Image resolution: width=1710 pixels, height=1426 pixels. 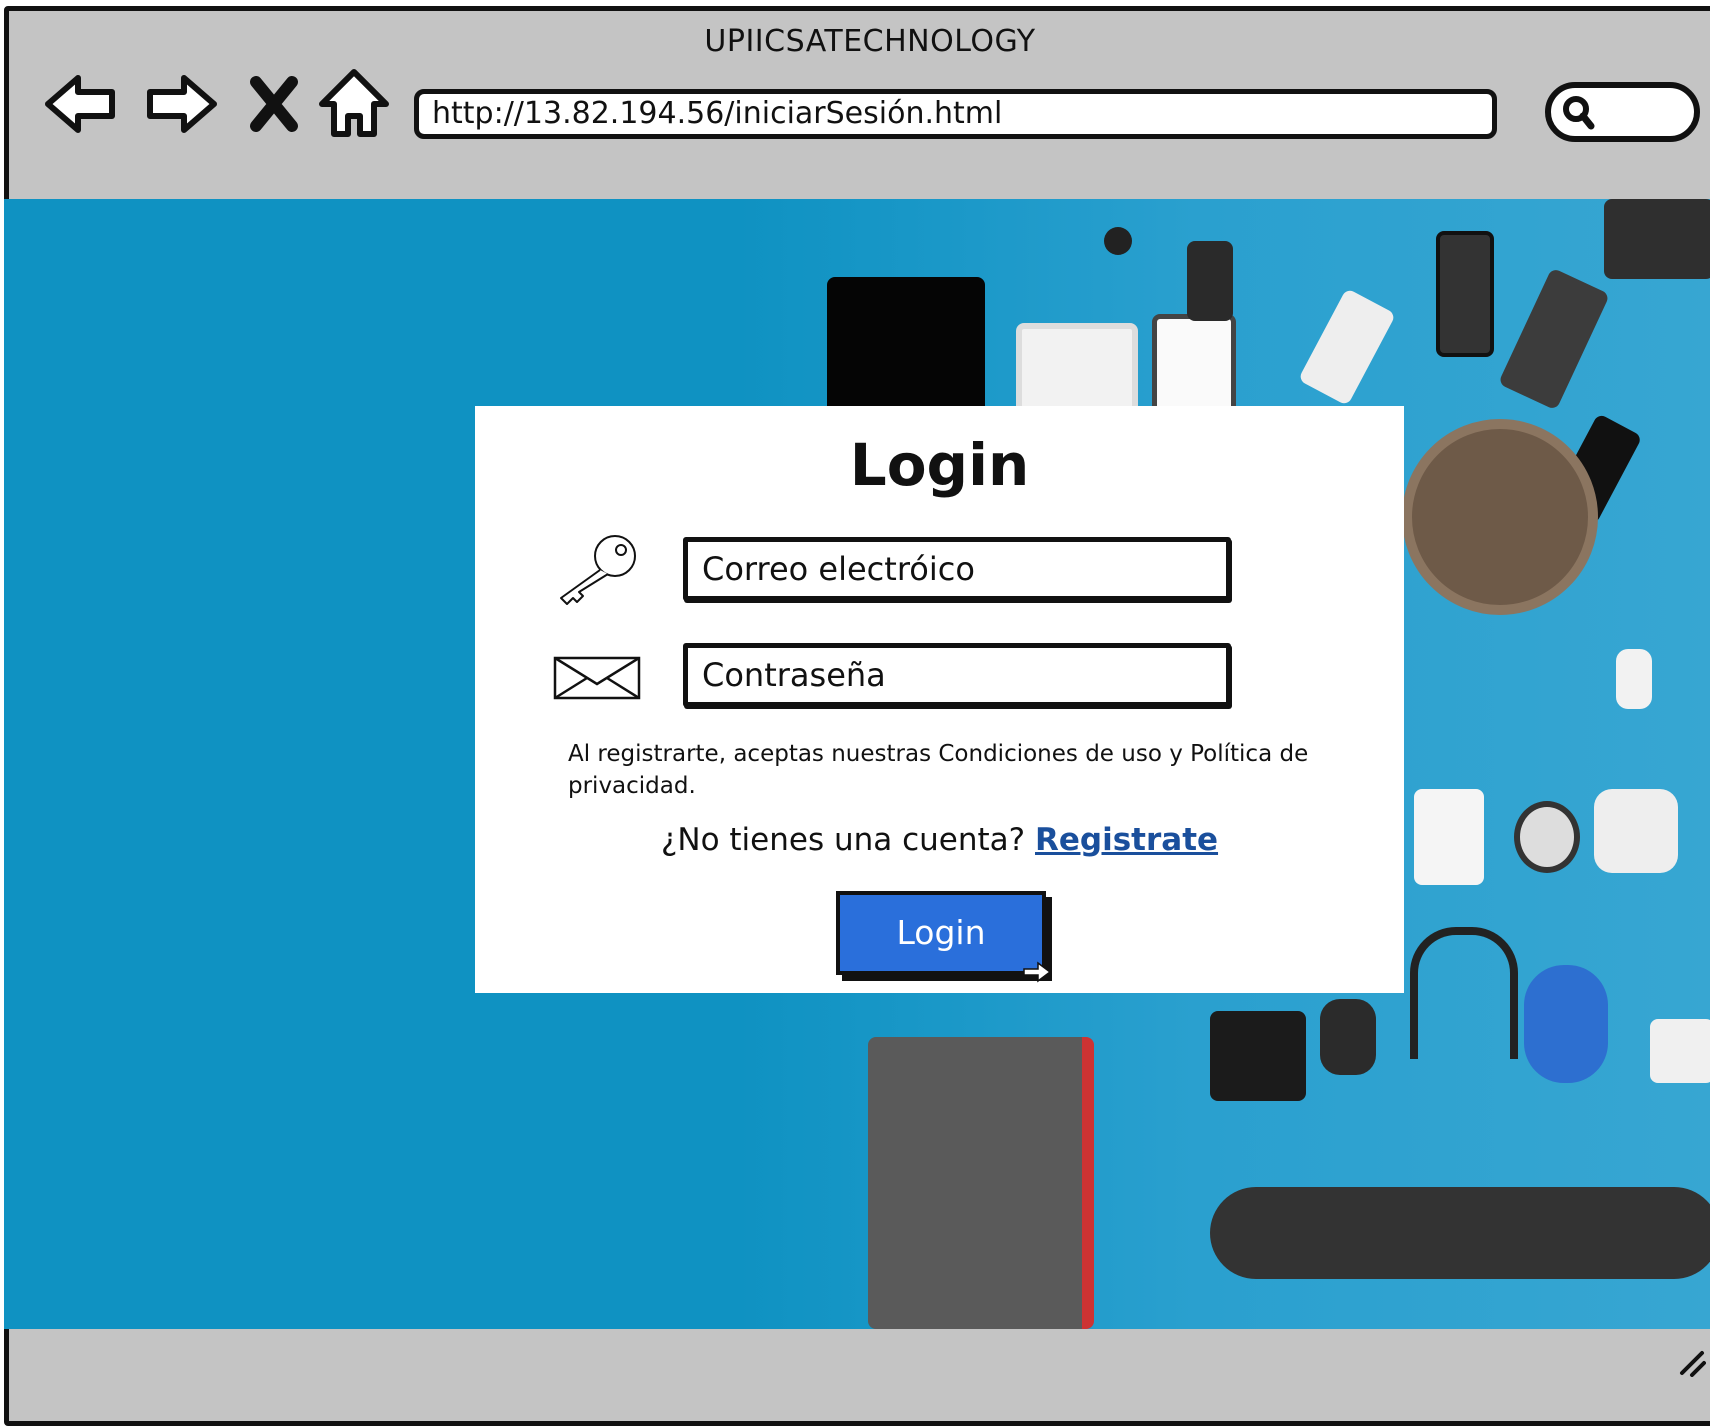 I want to click on resize-handle-icon, so click(x=1689, y=1360).